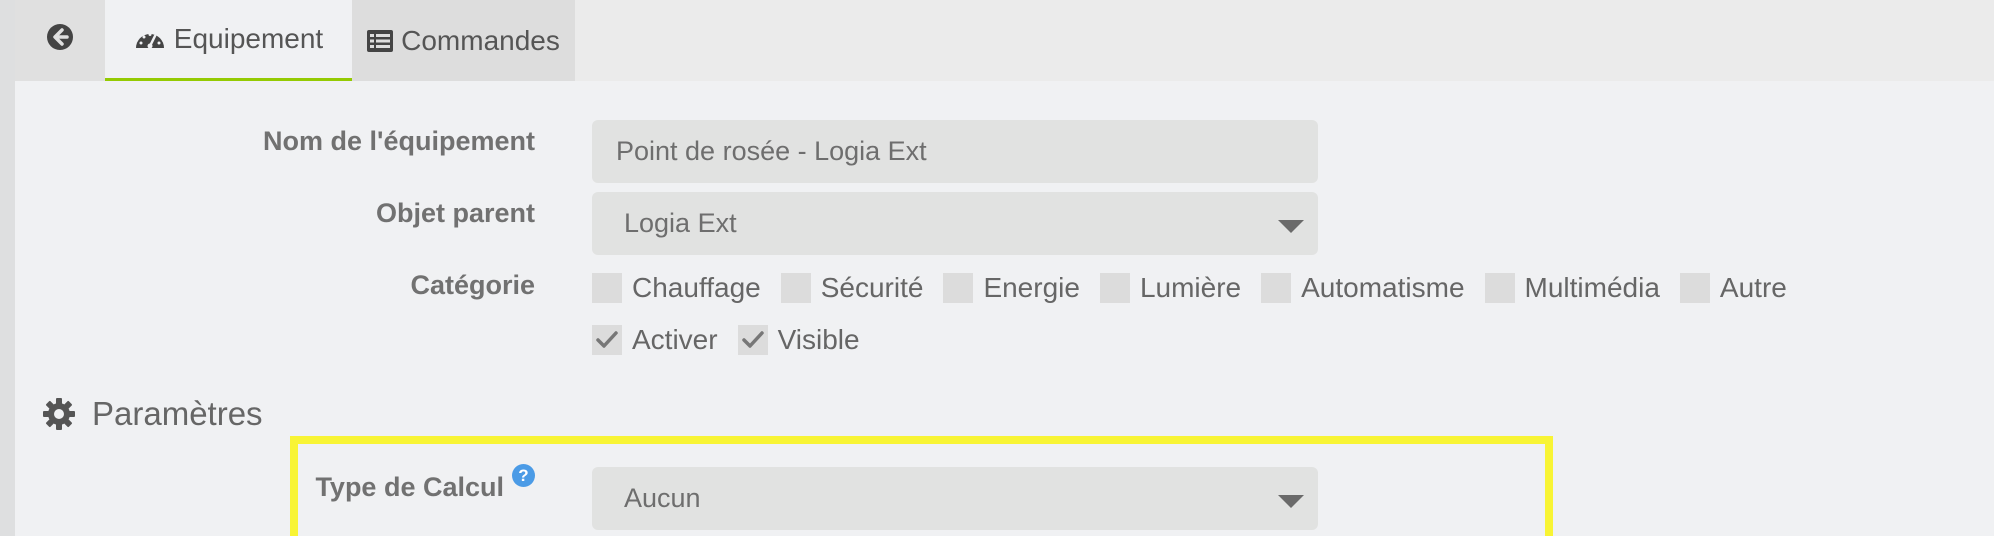 The image size is (1994, 536). What do you see at coordinates (955, 223) in the screenshot?
I see `parent-object-select: Logia Ext` at bounding box center [955, 223].